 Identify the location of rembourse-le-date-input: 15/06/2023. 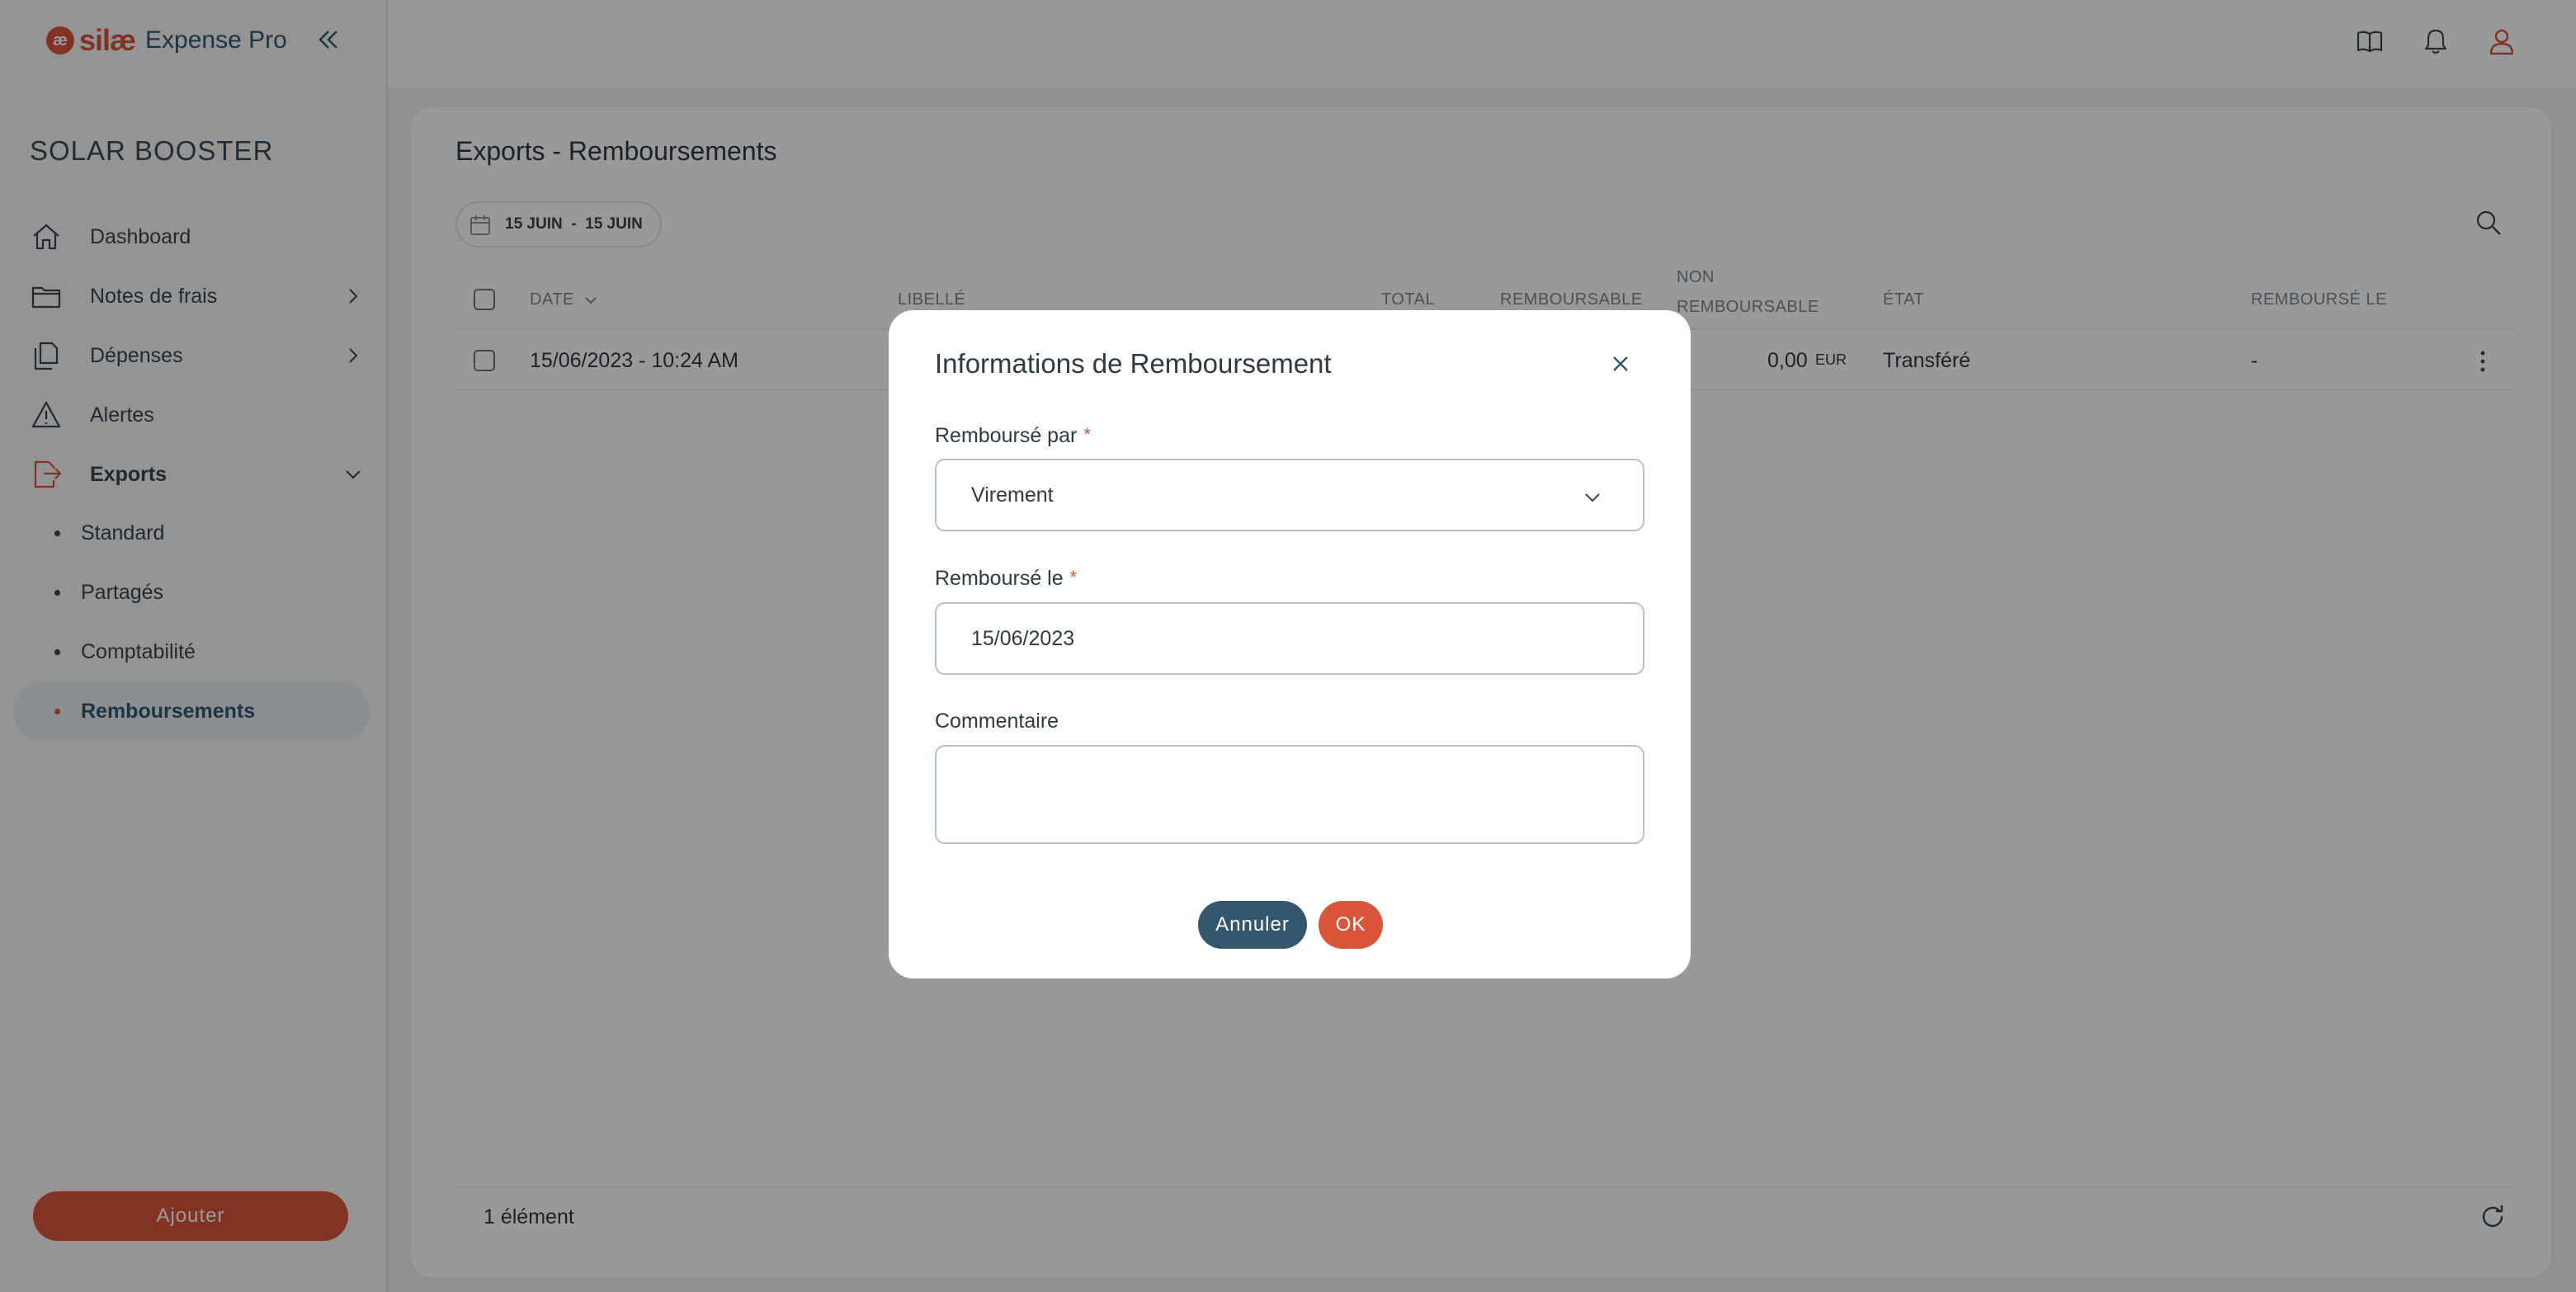
(1289, 638).